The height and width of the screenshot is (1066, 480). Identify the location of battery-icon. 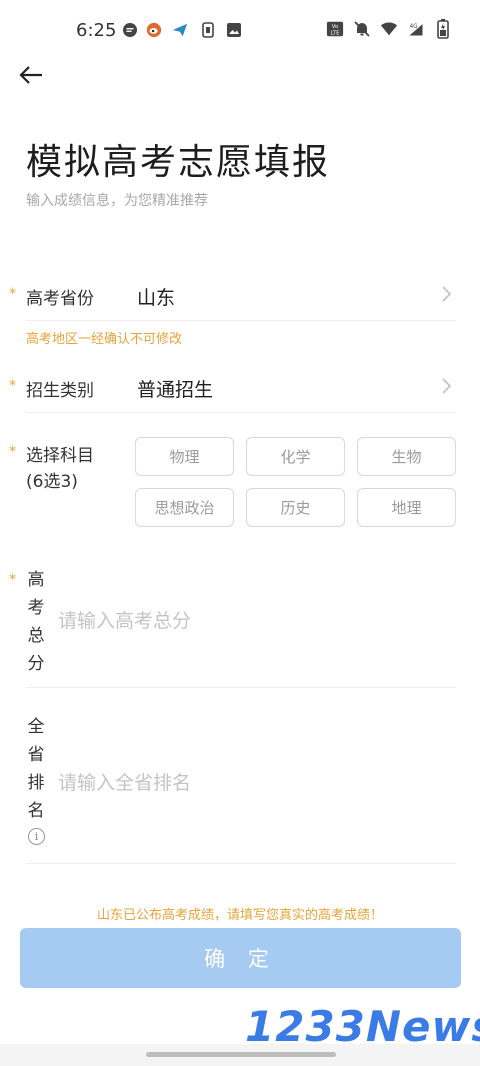
(443, 29).